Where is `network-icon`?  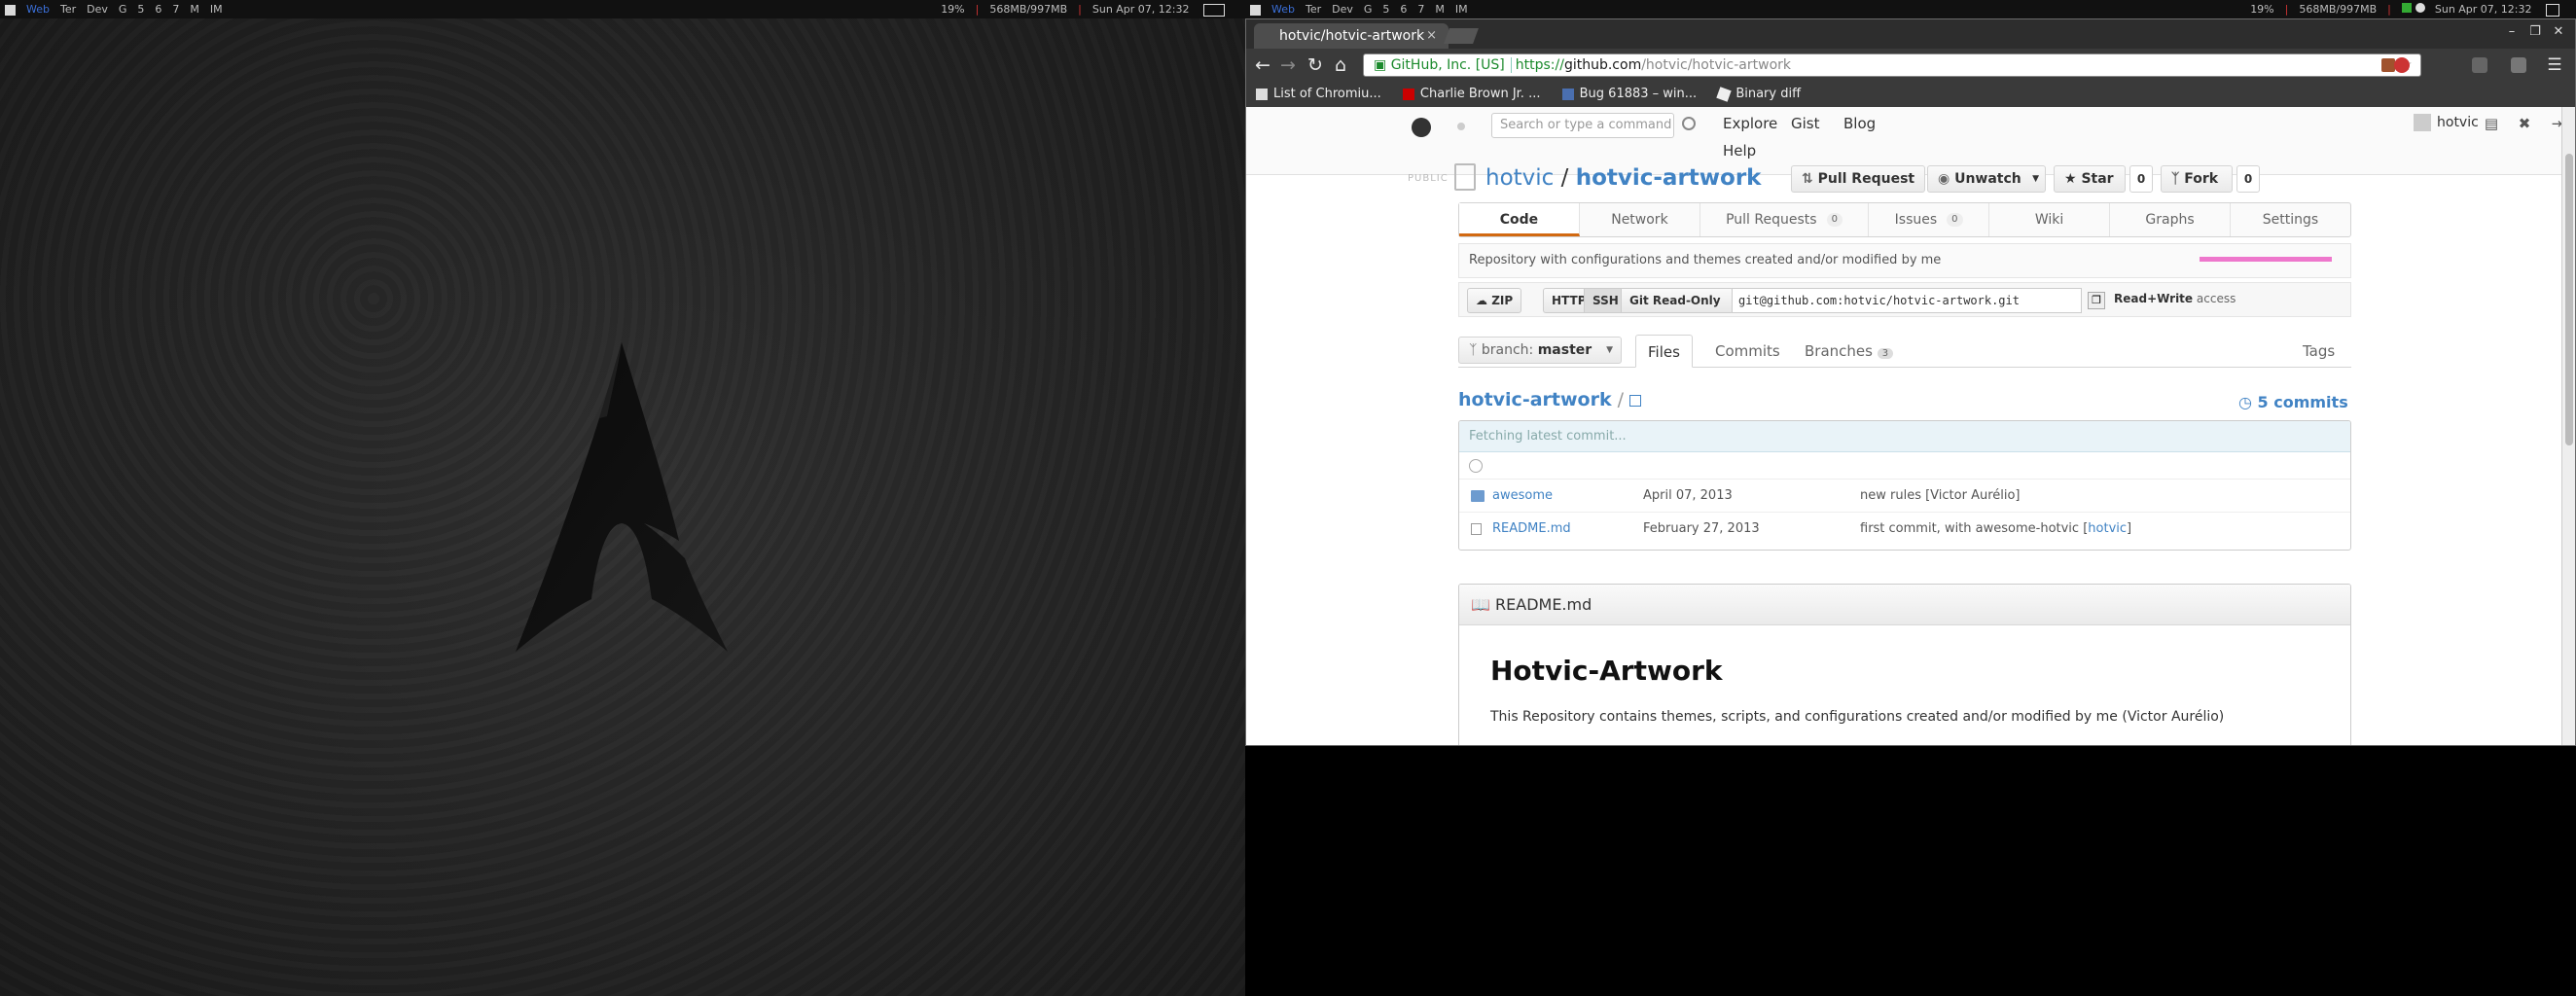 network-icon is located at coordinates (2420, 8).